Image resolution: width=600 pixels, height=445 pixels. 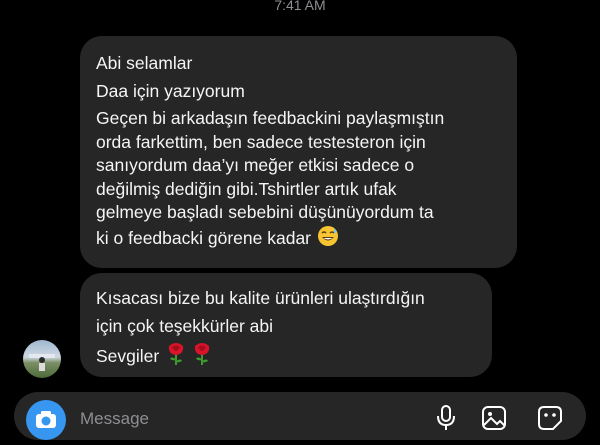 I want to click on message-composer: Message, so click(x=300, y=416).